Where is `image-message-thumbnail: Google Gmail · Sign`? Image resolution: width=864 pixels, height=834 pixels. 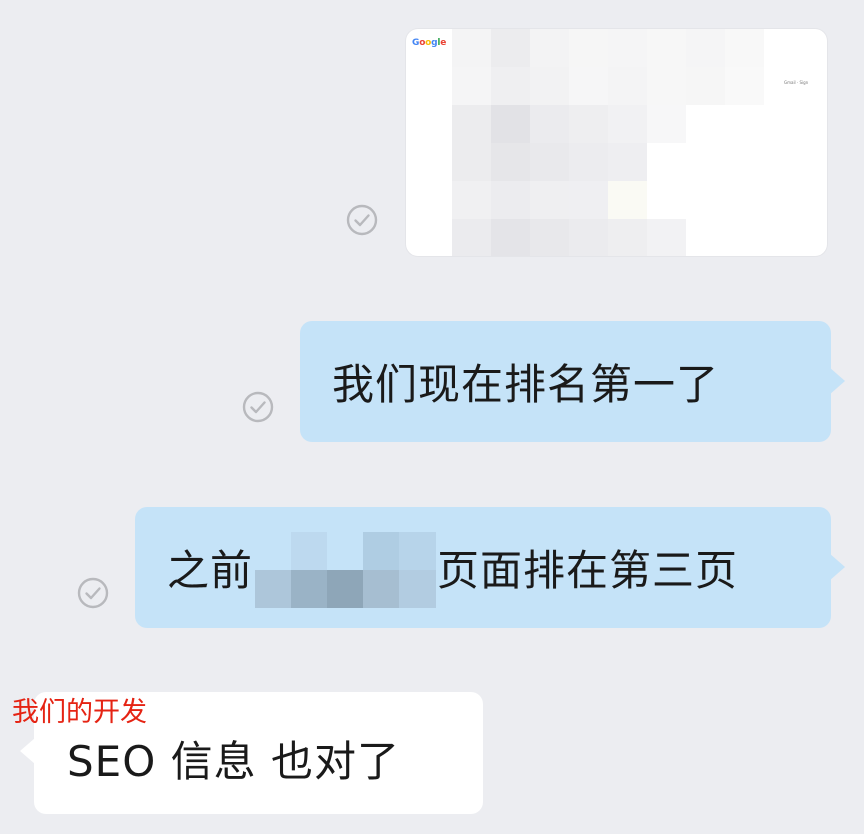
image-message-thumbnail: Google Gmail · Sign is located at coordinates (616, 142).